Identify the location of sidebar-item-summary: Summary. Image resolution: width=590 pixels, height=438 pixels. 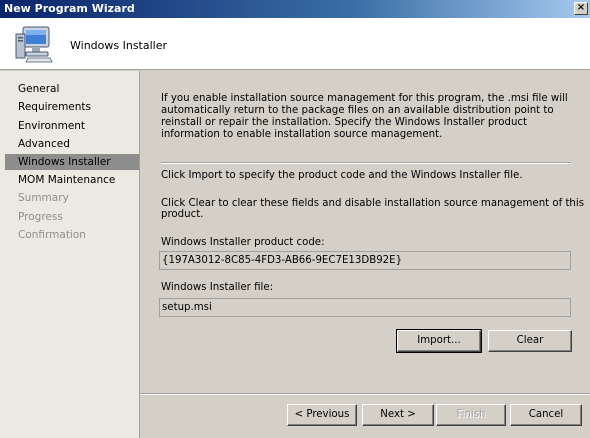
(43, 198).